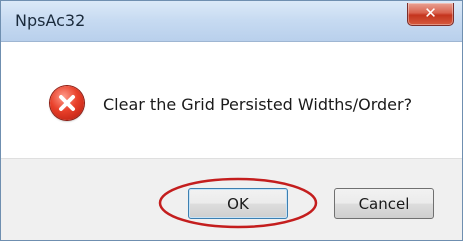 This screenshot has width=463, height=241. What do you see at coordinates (50, 20) in the screenshot?
I see `window-title: NpsAc32` at bounding box center [50, 20].